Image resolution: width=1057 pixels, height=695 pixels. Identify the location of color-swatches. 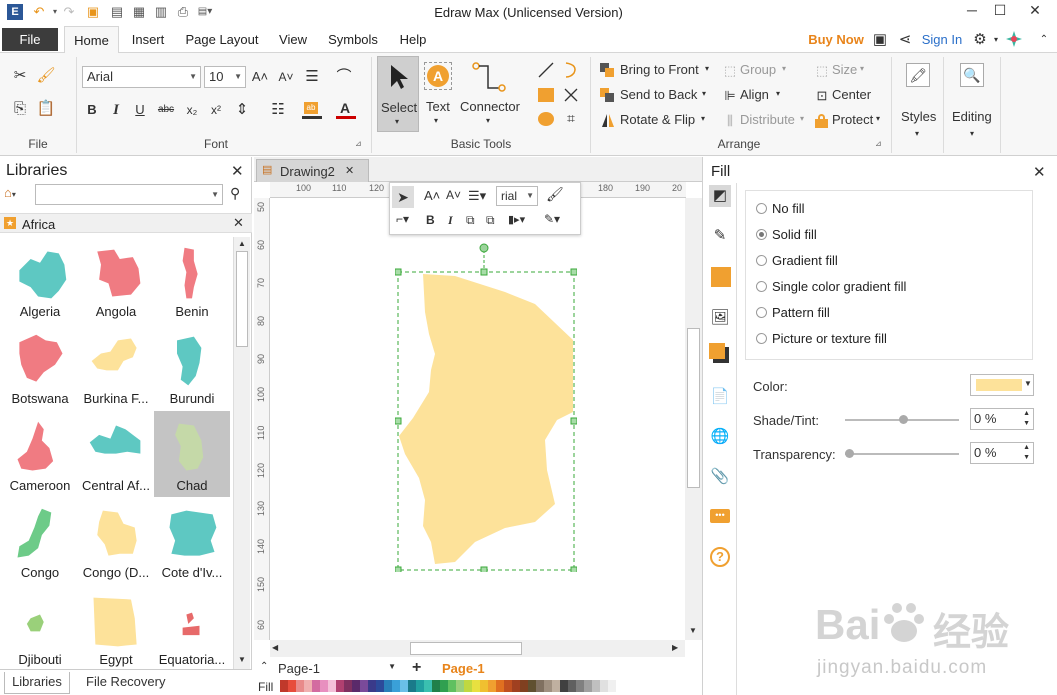
(458, 686).